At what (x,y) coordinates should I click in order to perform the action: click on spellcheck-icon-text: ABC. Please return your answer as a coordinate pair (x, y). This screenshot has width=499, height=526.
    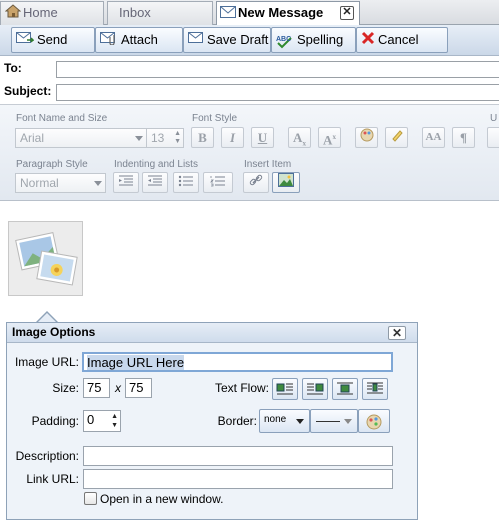
    Looking at the image, I should click on (284, 39).